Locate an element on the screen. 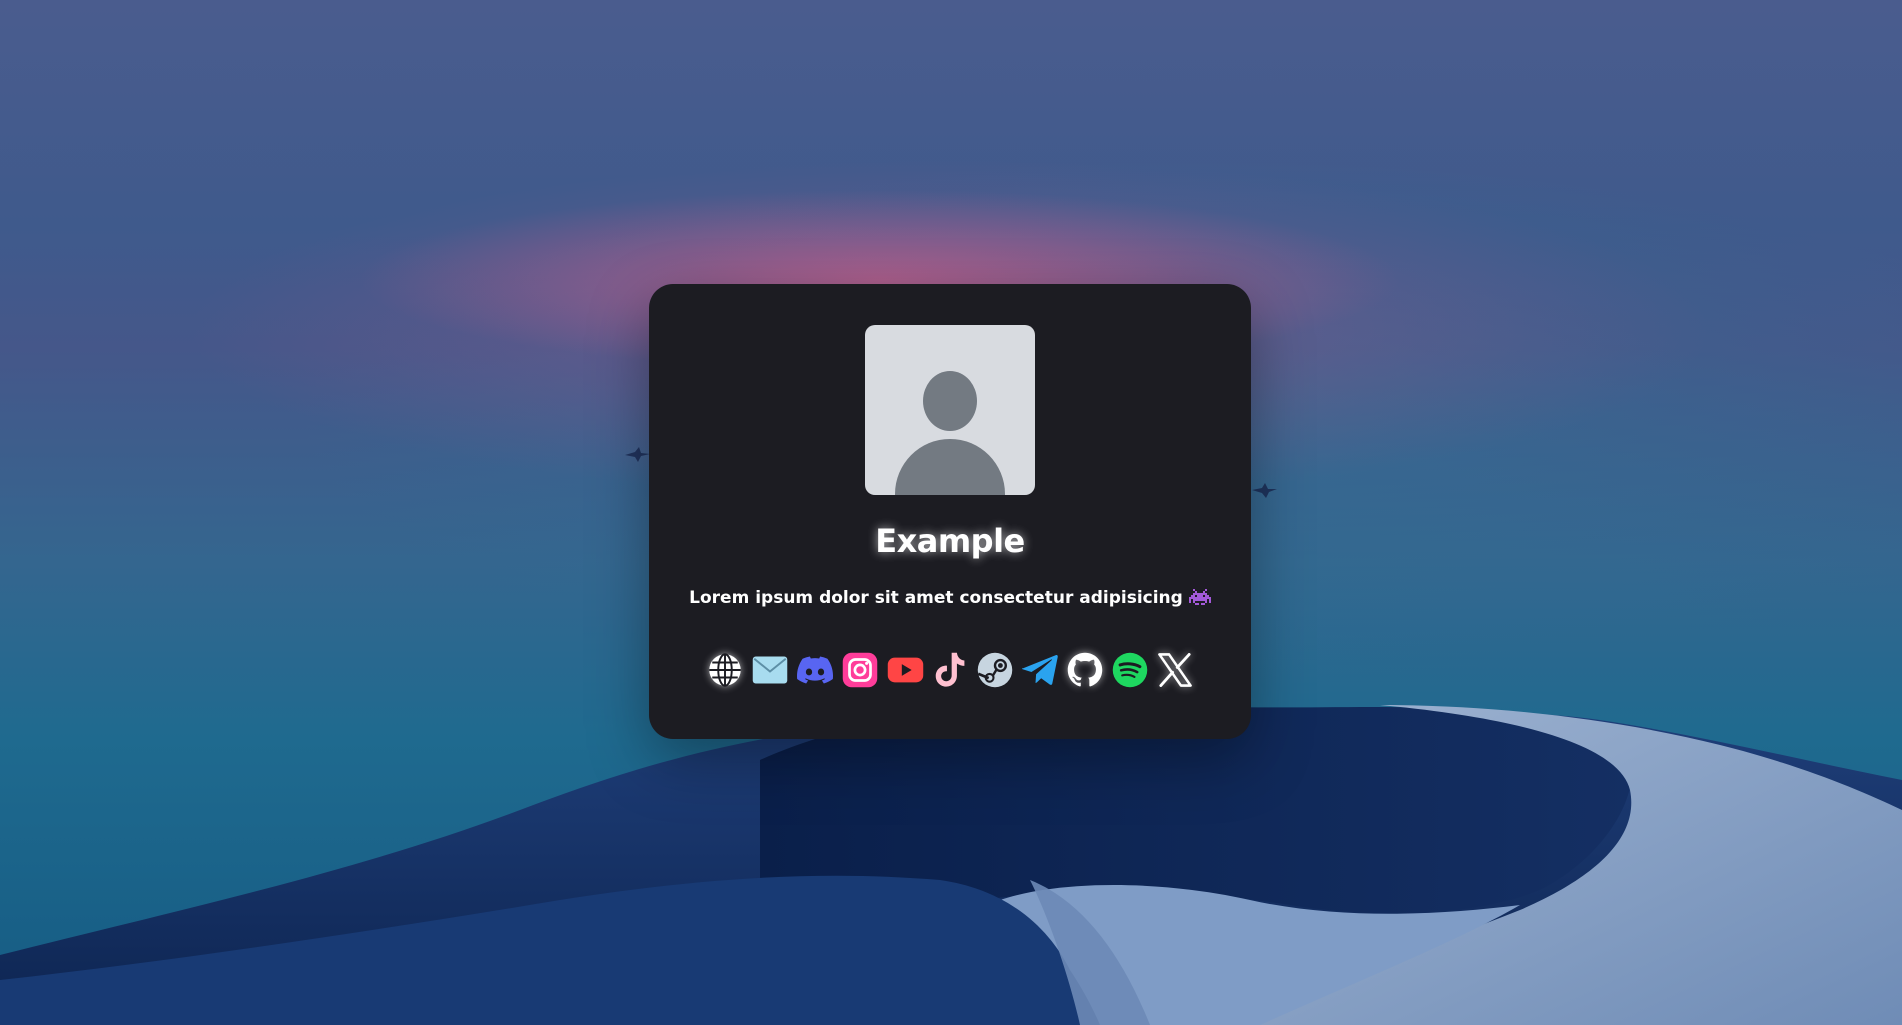 The image size is (1902, 1025). discord-icon is located at coordinates (815, 669).